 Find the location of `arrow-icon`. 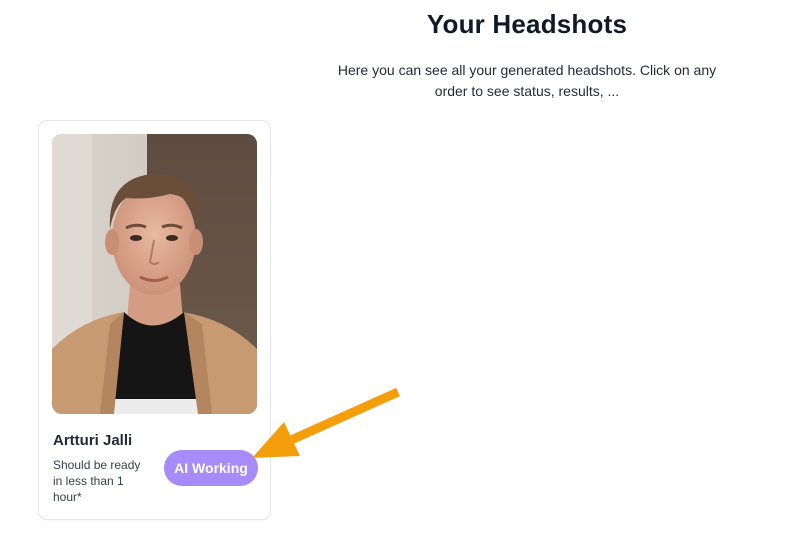

arrow-icon is located at coordinates (326, 422).